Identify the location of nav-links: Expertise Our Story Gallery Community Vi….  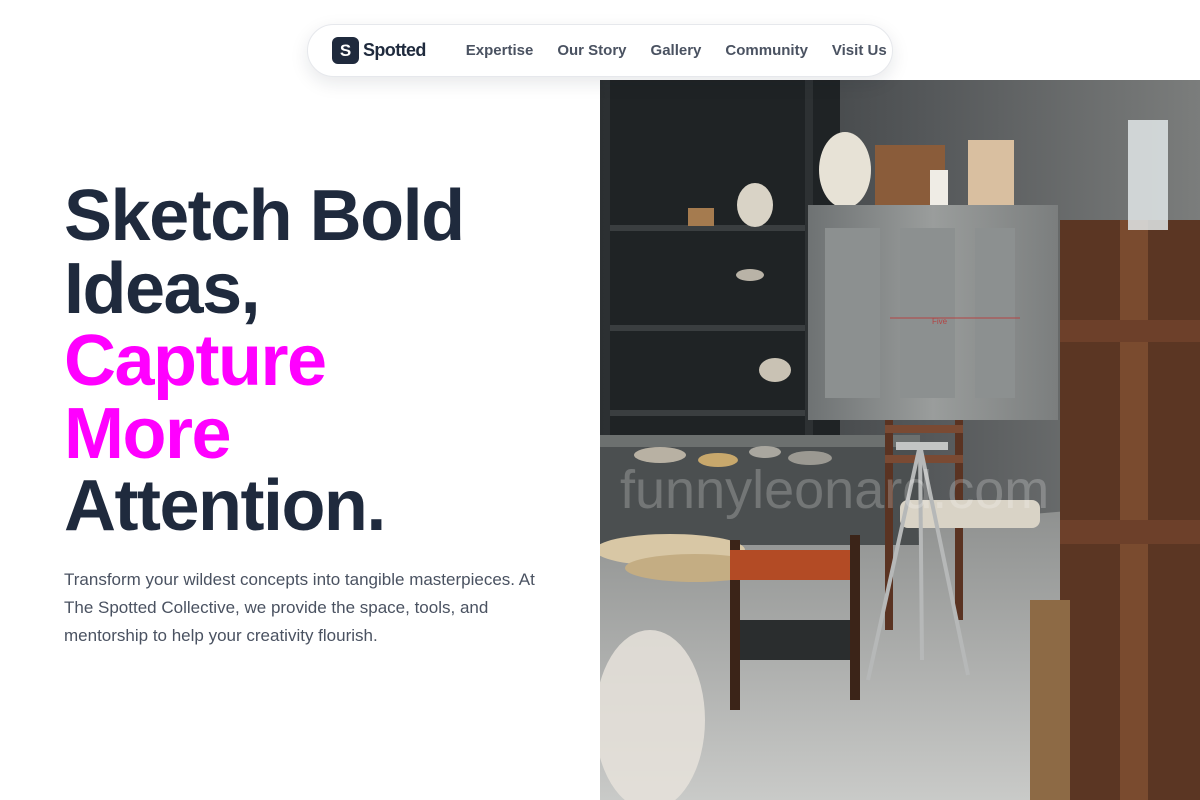
(676, 50).